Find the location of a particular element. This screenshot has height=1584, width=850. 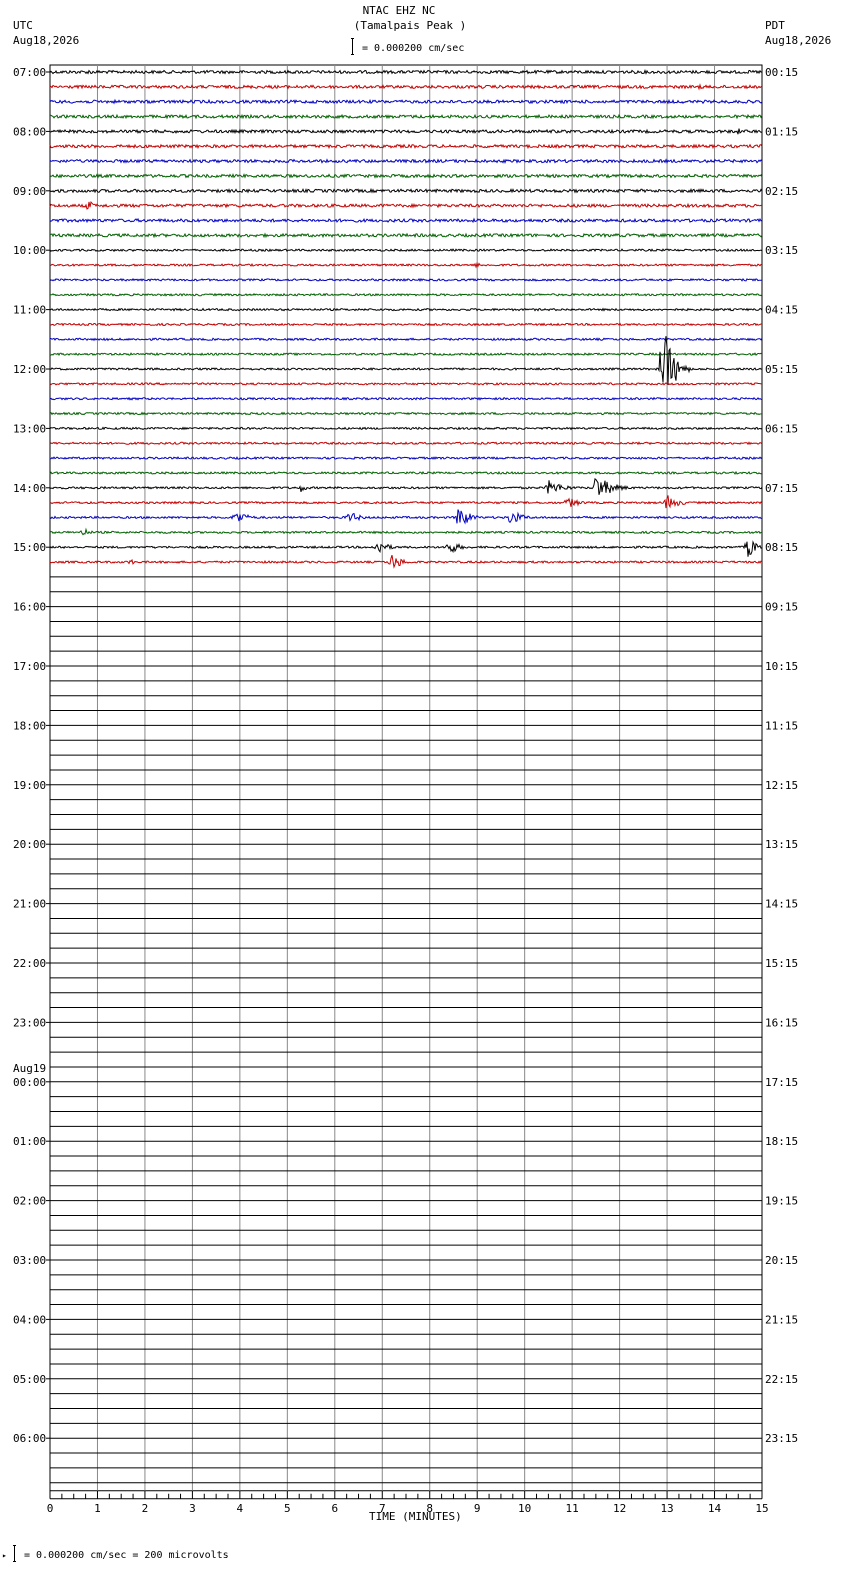

utc-hour-label: 20:00 is located at coordinates (29, 844).